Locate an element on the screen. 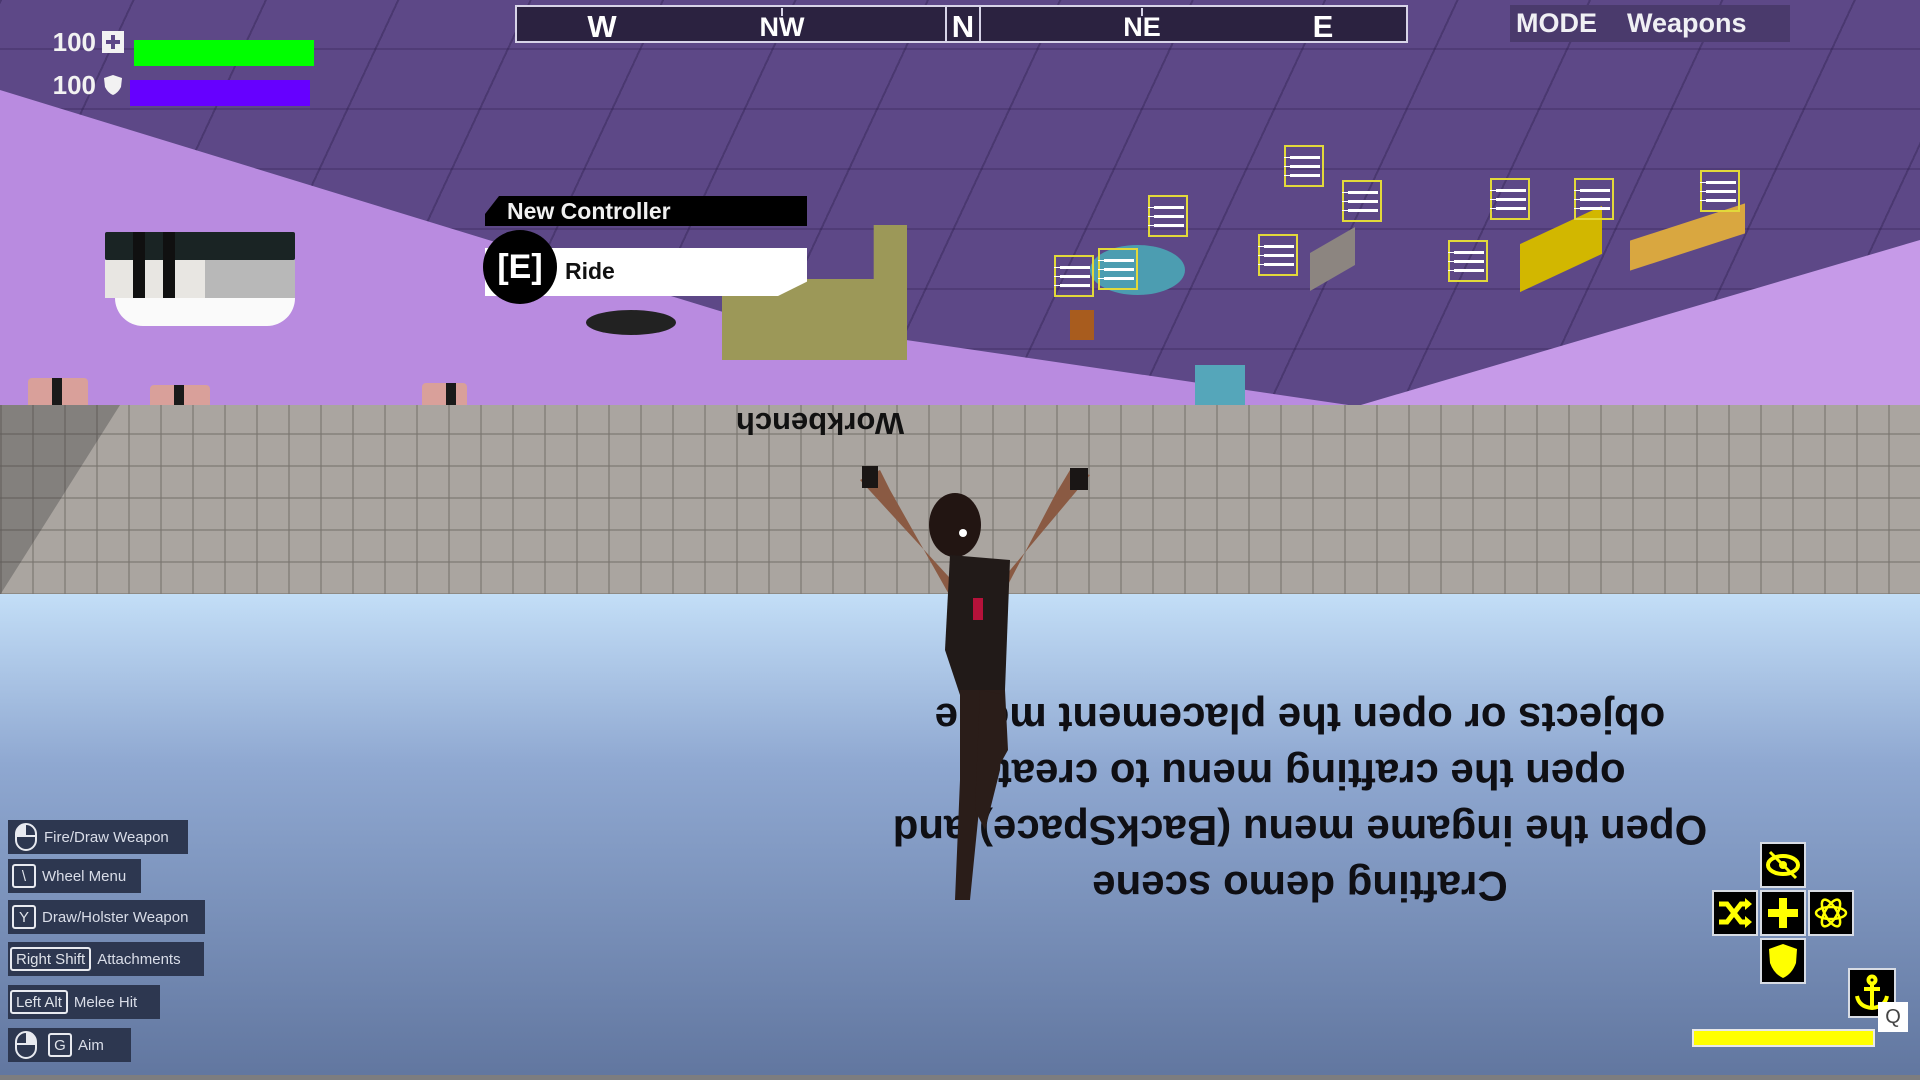  ability-slot-right is located at coordinates (1831, 913).